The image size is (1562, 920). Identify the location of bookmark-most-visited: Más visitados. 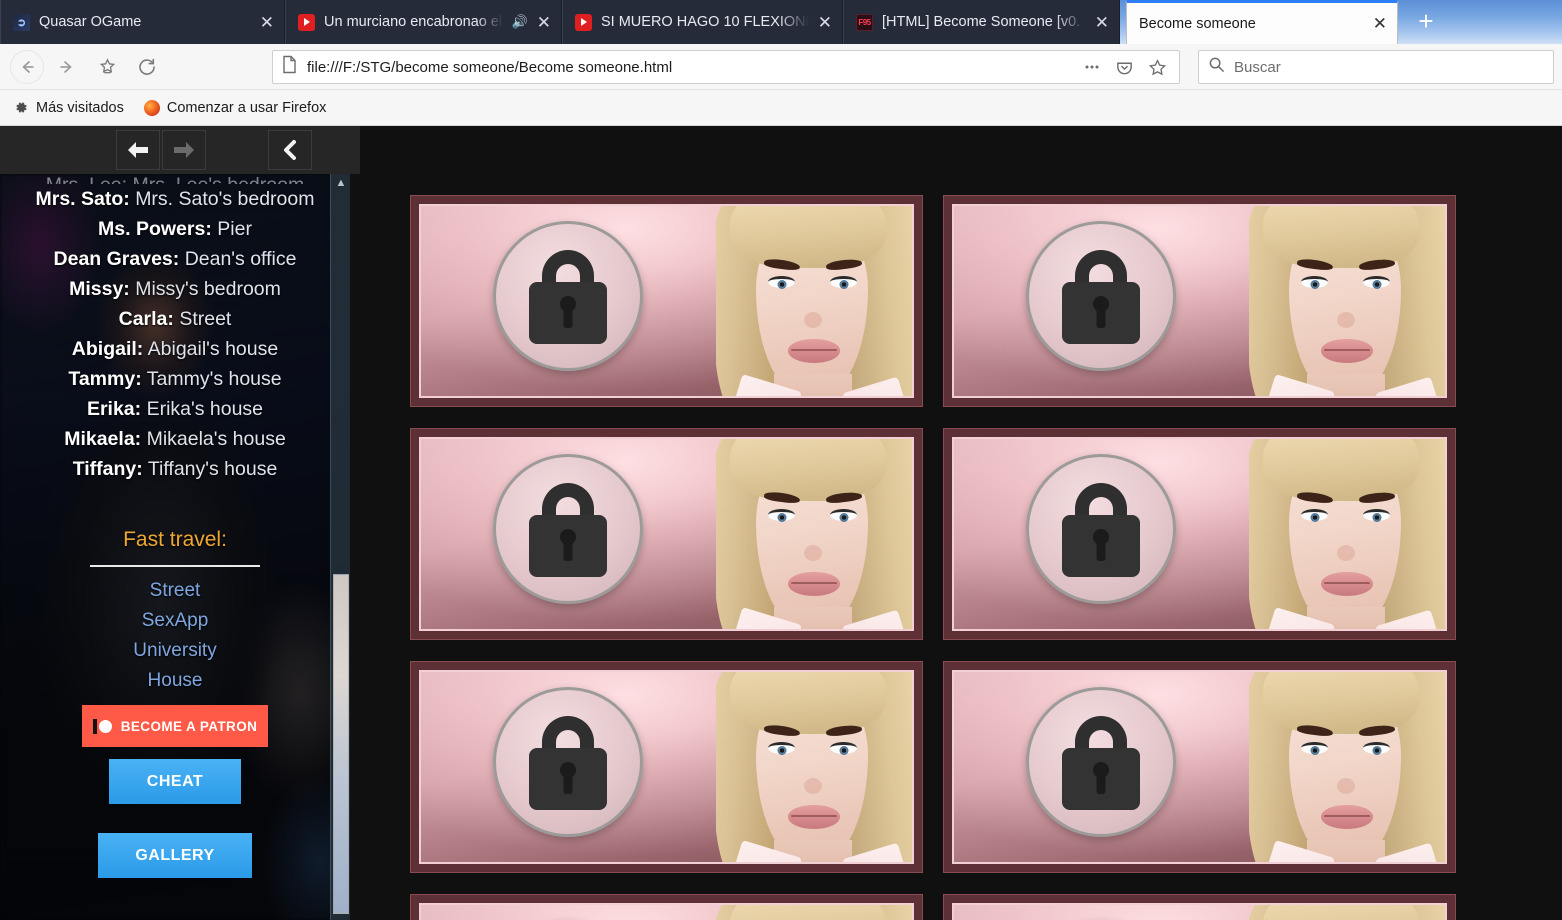
(68, 107).